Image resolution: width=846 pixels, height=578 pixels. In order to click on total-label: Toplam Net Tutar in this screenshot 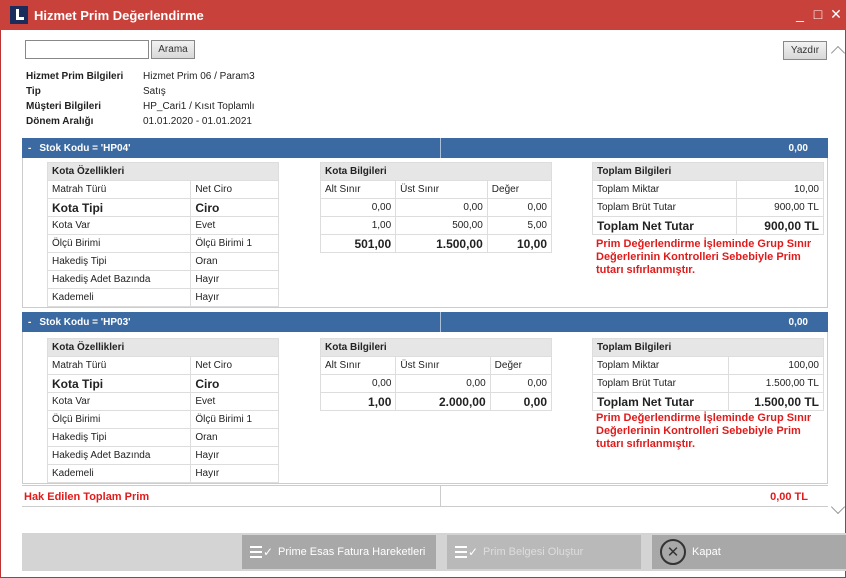, I will do `click(664, 225)`.